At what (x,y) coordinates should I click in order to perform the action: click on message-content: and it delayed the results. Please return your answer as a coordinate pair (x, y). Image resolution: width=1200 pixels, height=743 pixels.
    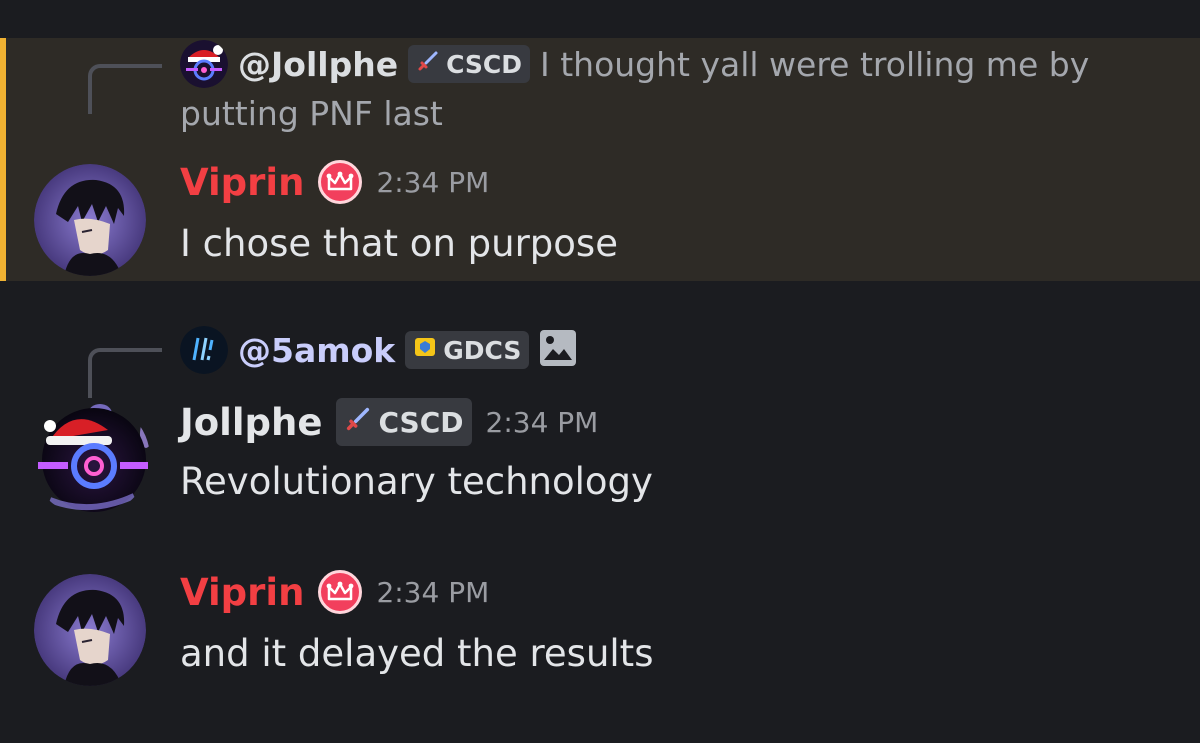
    Looking at the image, I should click on (416, 653).